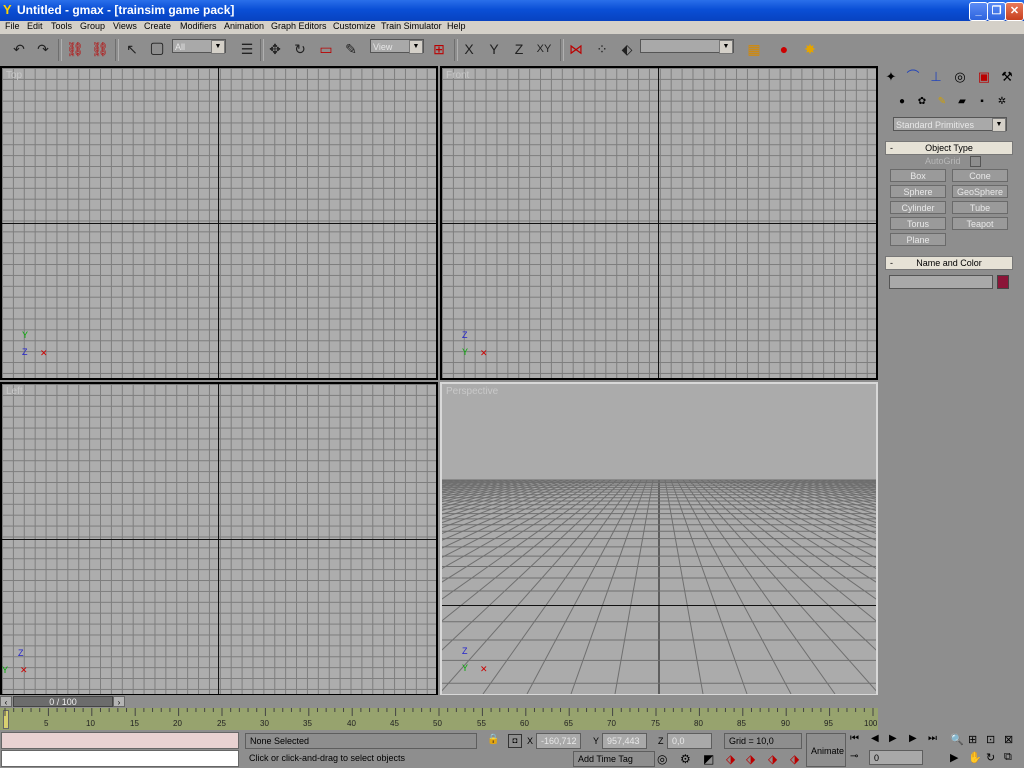  What do you see at coordinates (754, 49) in the screenshot?
I see `schematic-icon: ▦` at bounding box center [754, 49].